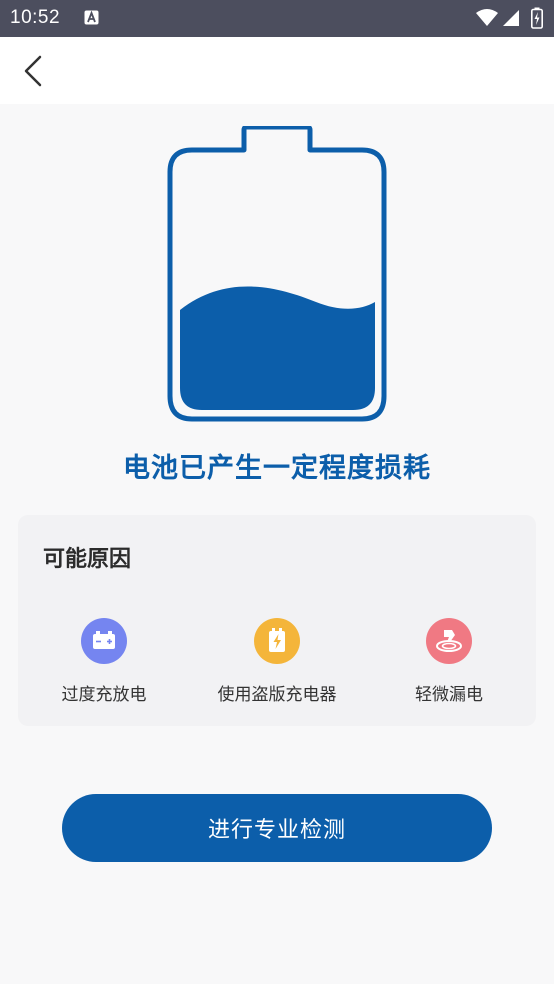 The height and width of the screenshot is (984, 554). Describe the element at coordinates (449, 641) in the screenshot. I see `leak-icon` at that location.